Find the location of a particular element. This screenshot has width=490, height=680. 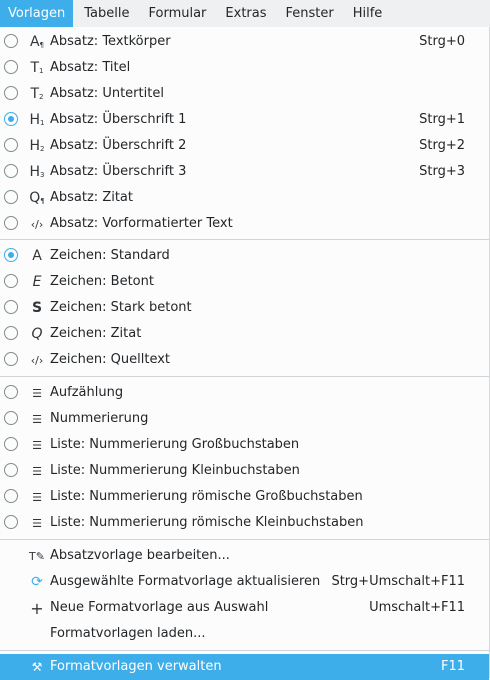

shortcut-label: Strg+1 is located at coordinates (442, 119).